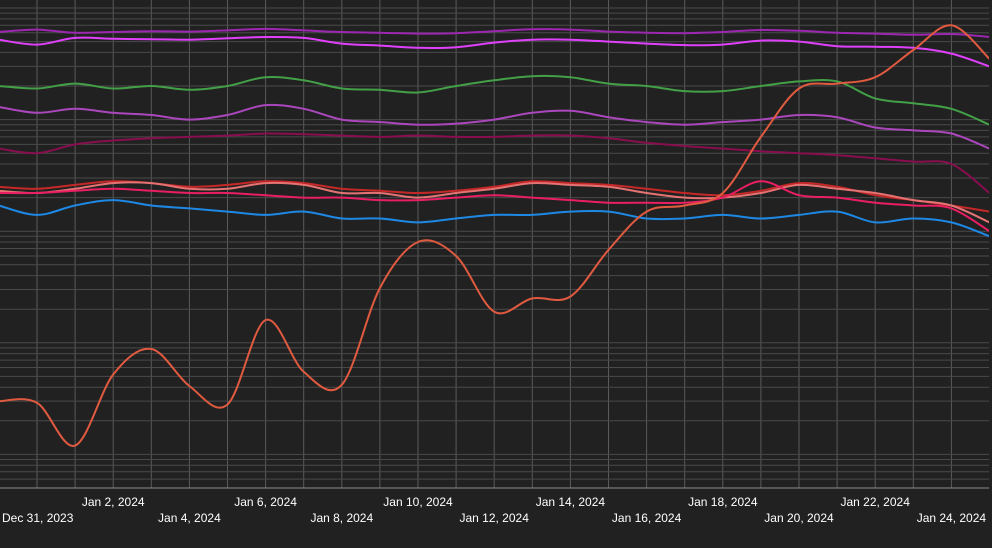 Image resolution: width=992 pixels, height=548 pixels. Describe the element at coordinates (113, 502) in the screenshot. I see `x-tick-label: Jan 2, 2024` at that location.